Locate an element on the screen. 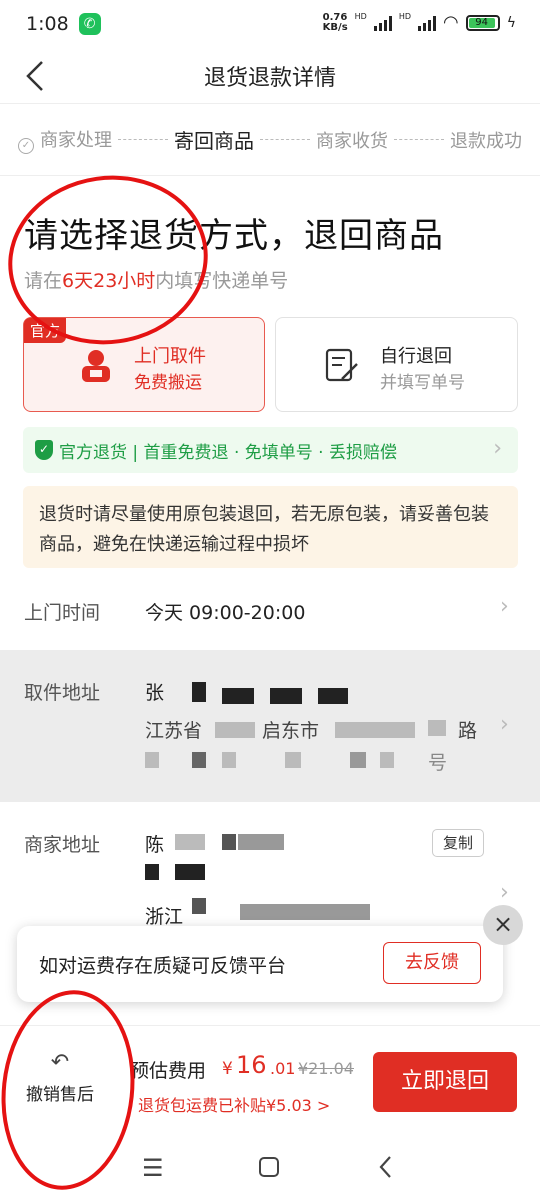  phone-call-icon: ✆ is located at coordinates (89, 24).